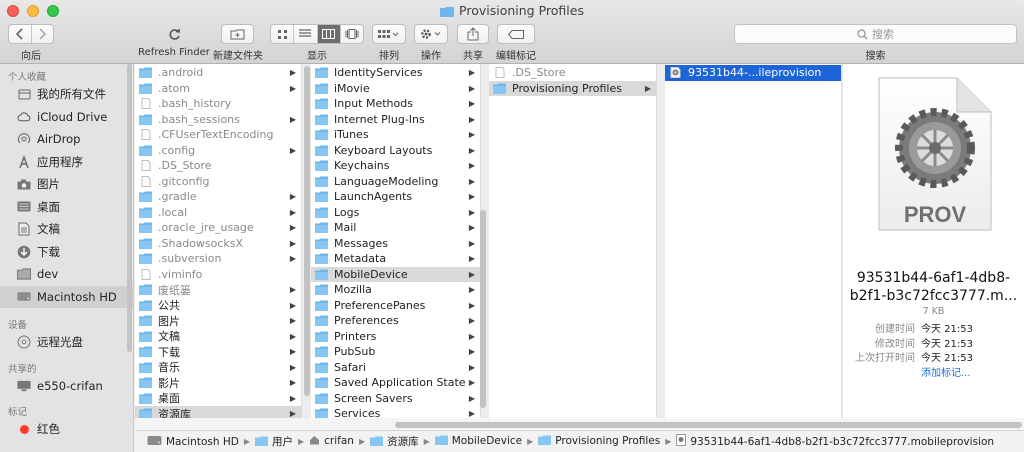  Describe the element at coordinates (218, 399) in the screenshot. I see `list-item: 桌面 ▶` at that location.